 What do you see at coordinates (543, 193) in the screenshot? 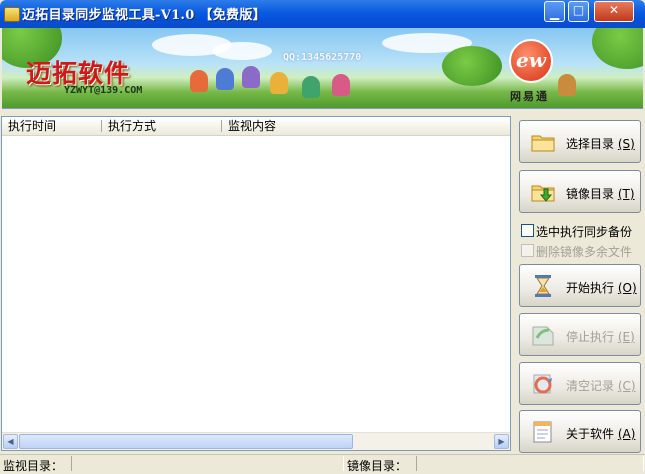
I see `folder-arrow-icon` at bounding box center [543, 193].